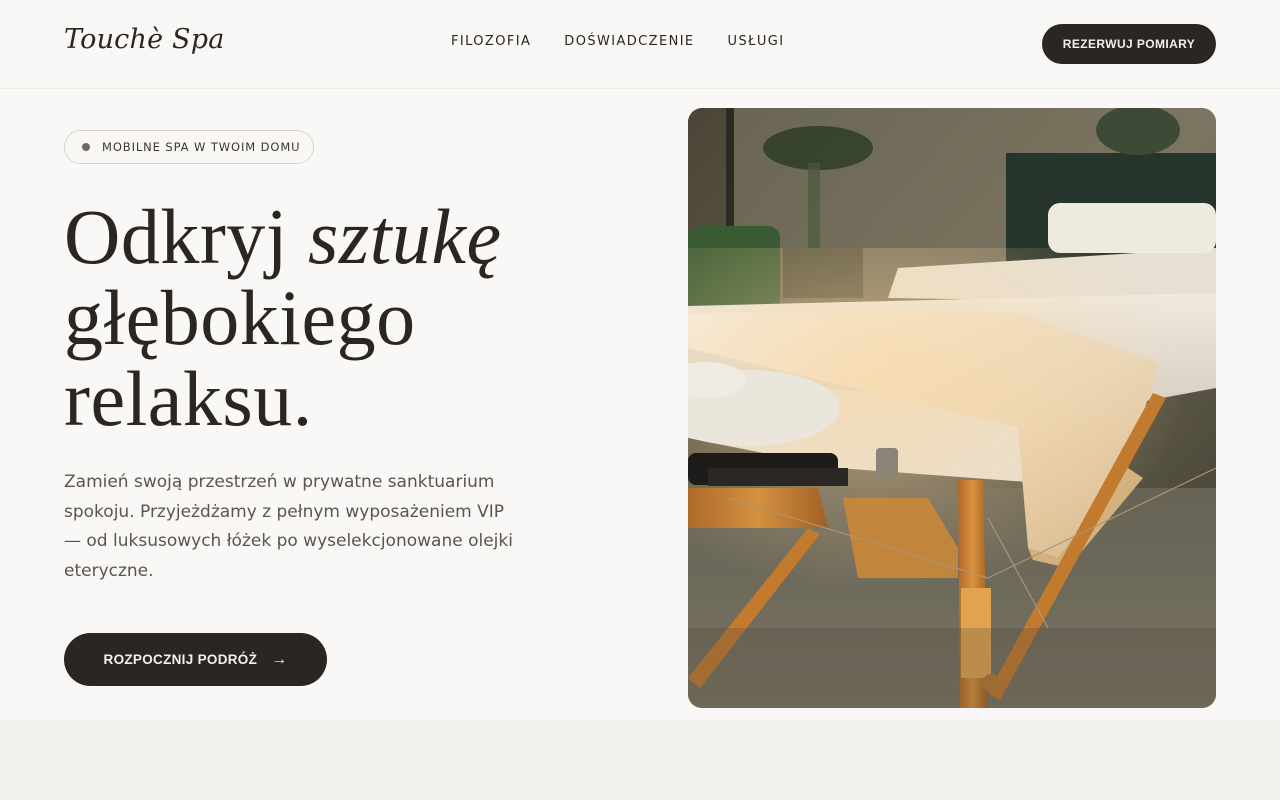  I want to click on headline-line-1: Odkryj sztukę, so click(283, 236).